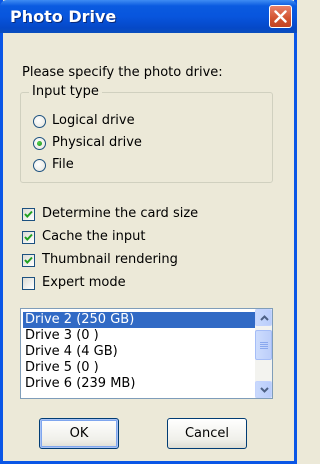 The width and height of the screenshot is (320, 464). I want to click on close-button, so click(280, 16).